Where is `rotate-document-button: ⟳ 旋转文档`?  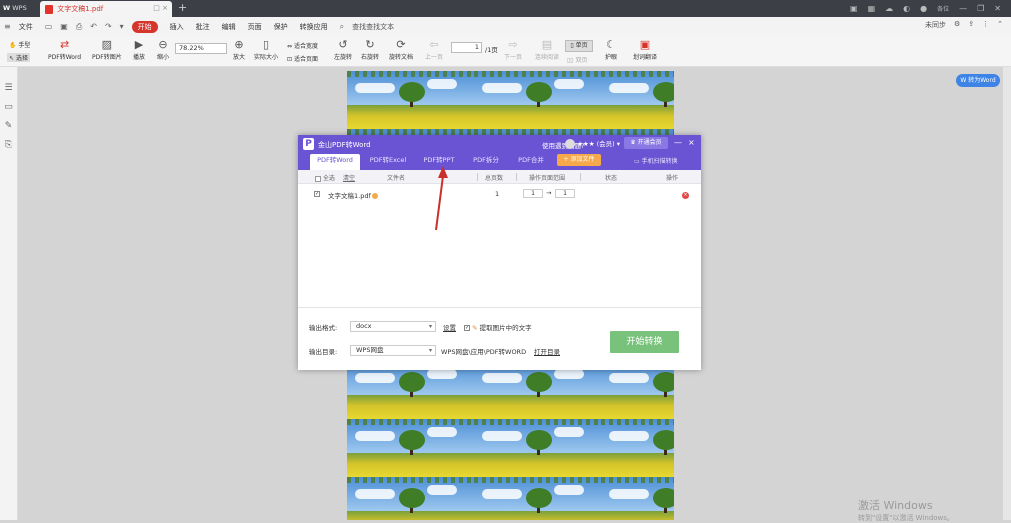 rotate-document-button: ⟳ 旋转文档 is located at coordinates (401, 49).